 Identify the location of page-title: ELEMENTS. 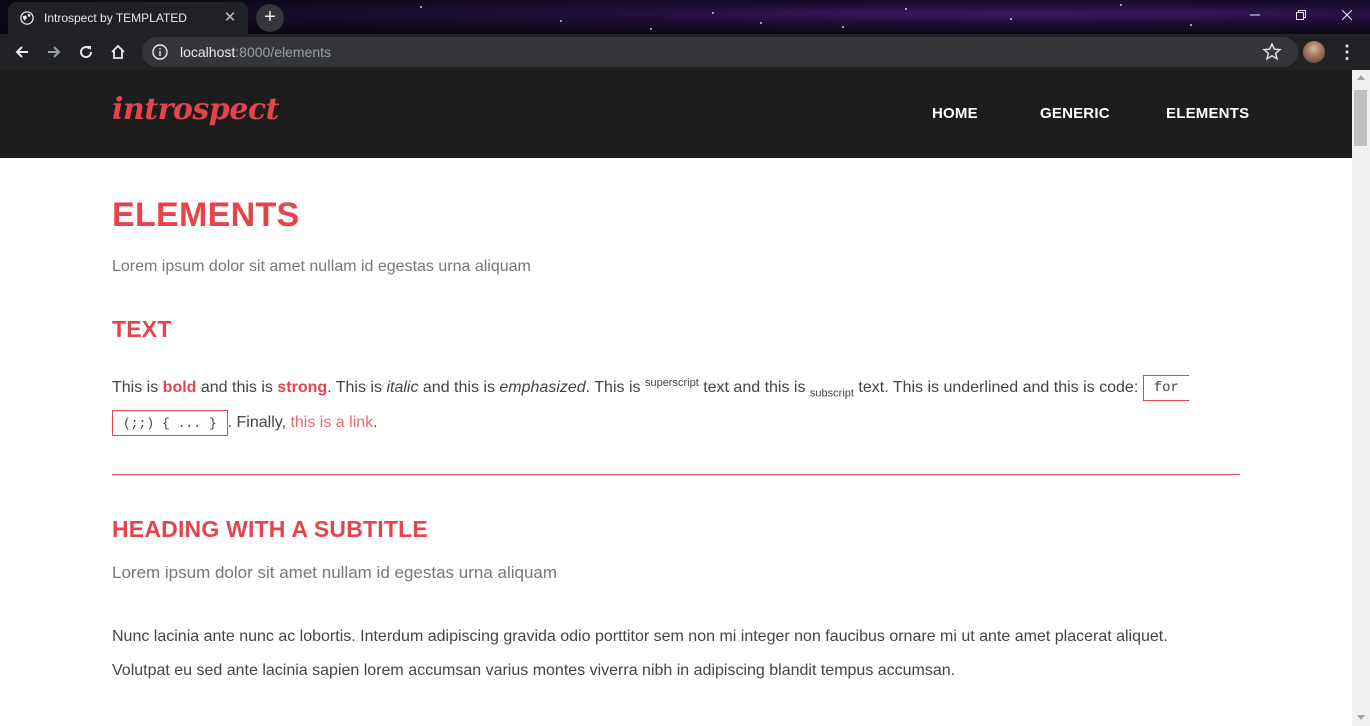
(206, 215).